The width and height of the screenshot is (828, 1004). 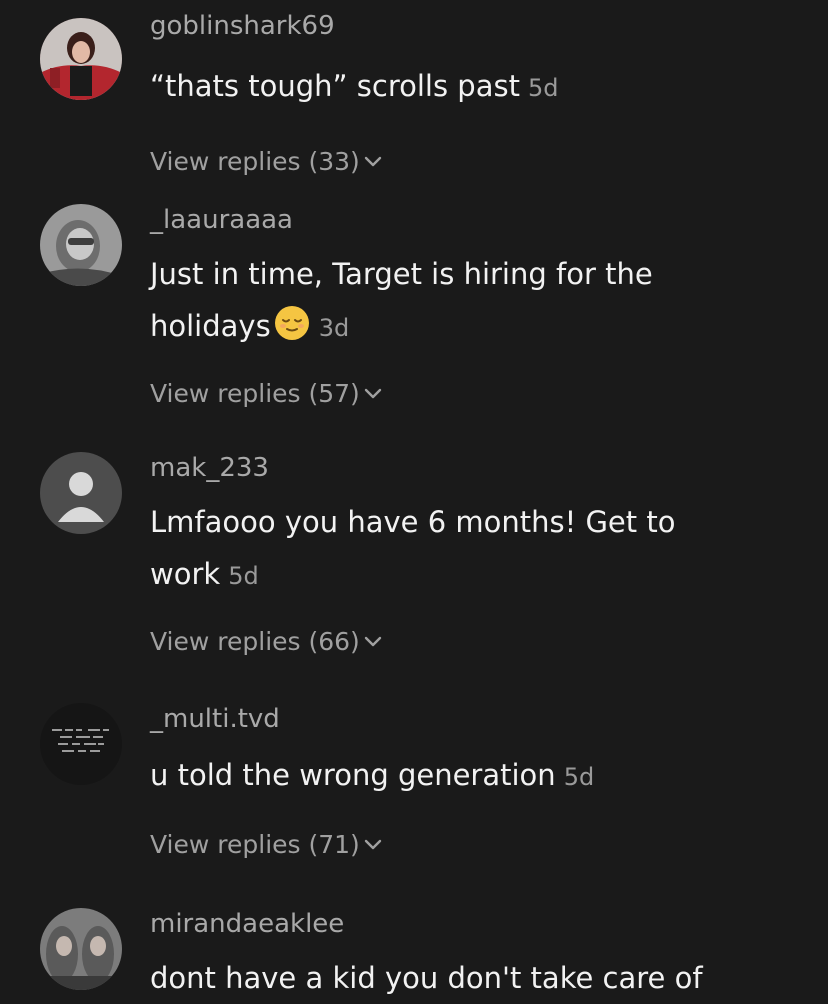 I want to click on view-replies-button: View replies (66), so click(x=266, y=642).